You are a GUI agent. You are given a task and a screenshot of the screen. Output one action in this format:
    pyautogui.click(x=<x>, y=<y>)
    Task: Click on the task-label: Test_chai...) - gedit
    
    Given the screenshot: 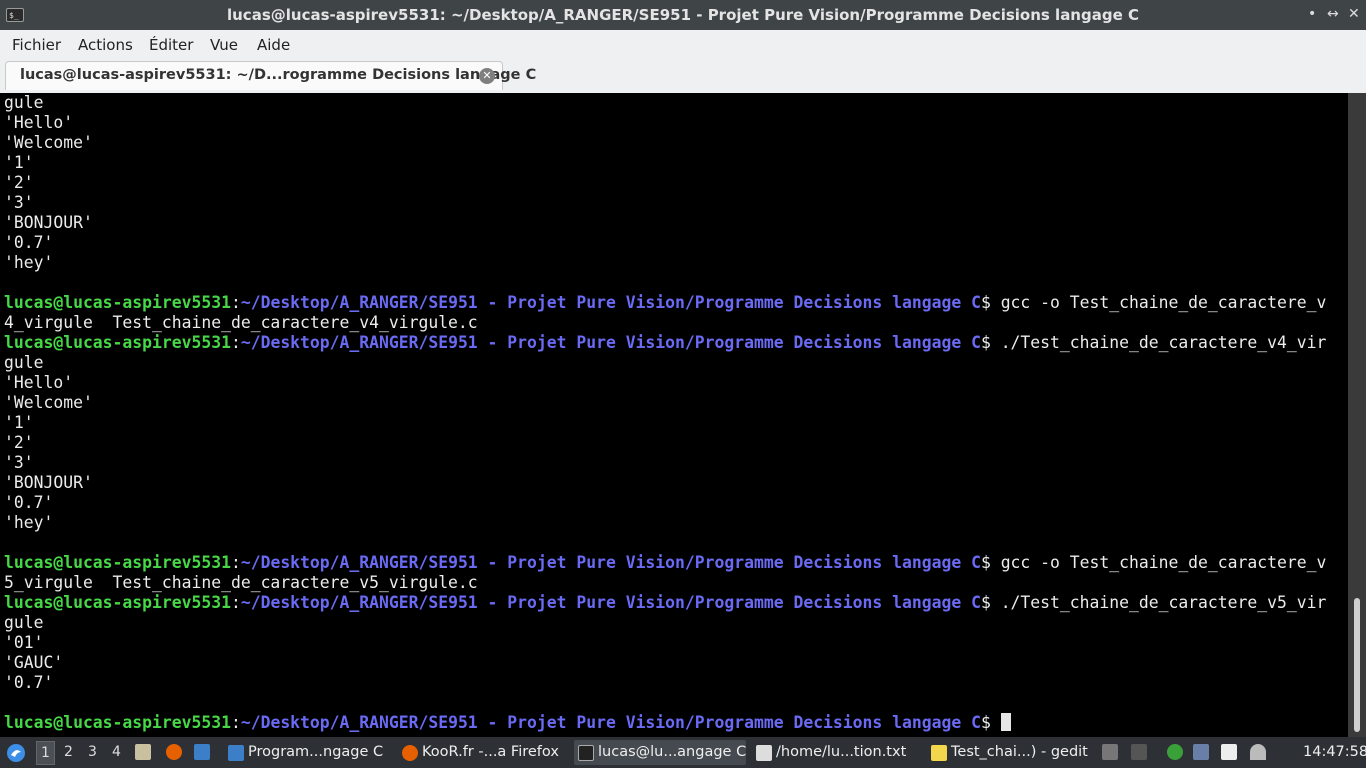 What is the action you would take?
    pyautogui.click(x=1019, y=752)
    